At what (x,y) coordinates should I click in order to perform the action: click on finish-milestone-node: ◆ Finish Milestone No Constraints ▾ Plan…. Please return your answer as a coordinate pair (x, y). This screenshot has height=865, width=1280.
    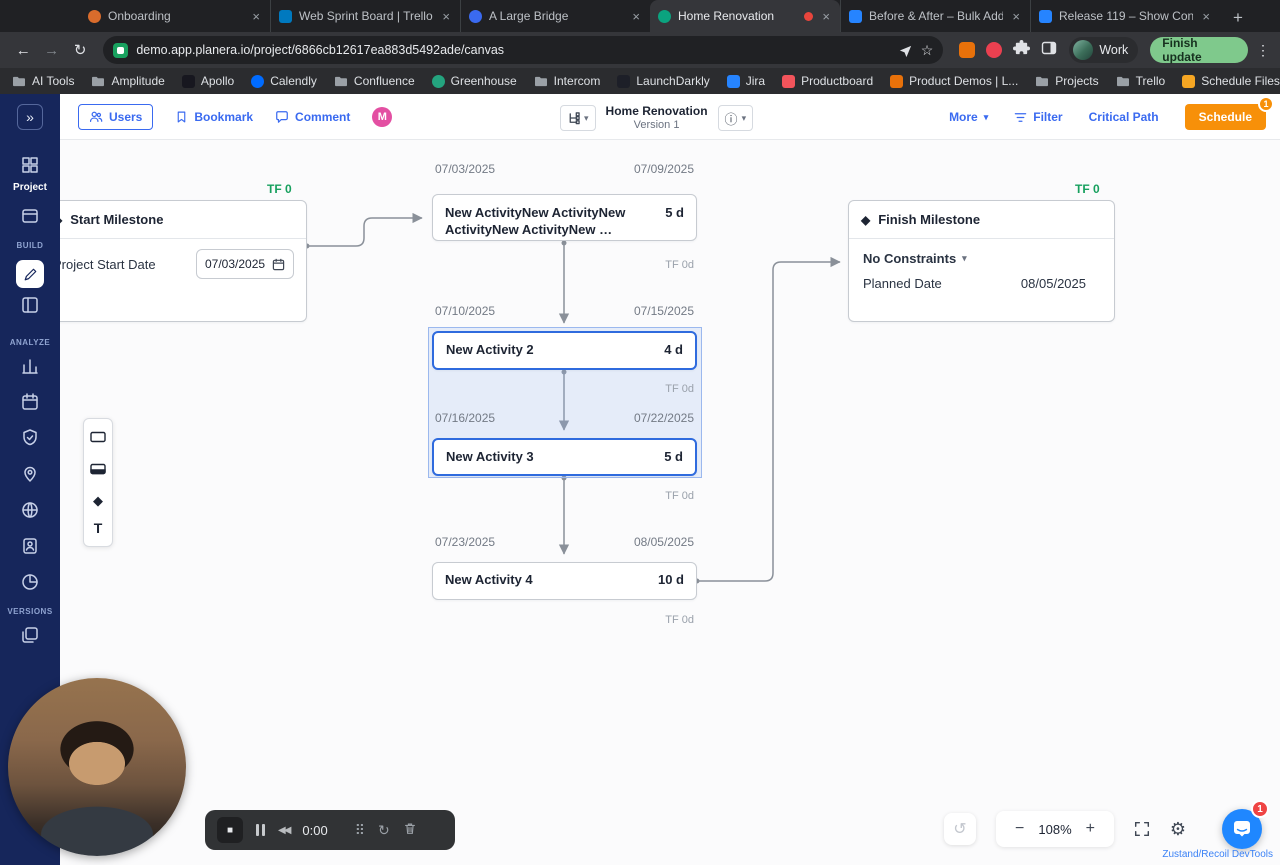
    Looking at the image, I should click on (981, 261).